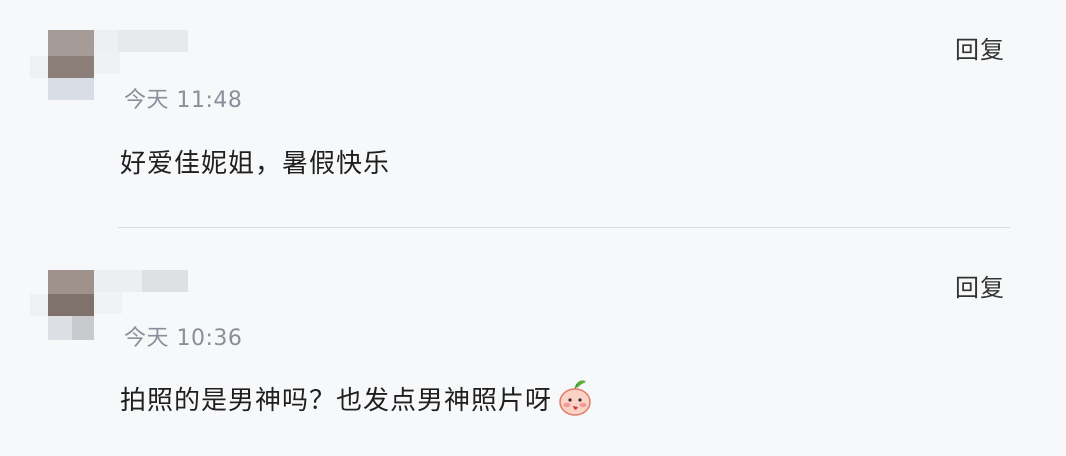 The width and height of the screenshot is (1066, 456). Describe the element at coordinates (564, 227) in the screenshot. I see `divider` at that location.